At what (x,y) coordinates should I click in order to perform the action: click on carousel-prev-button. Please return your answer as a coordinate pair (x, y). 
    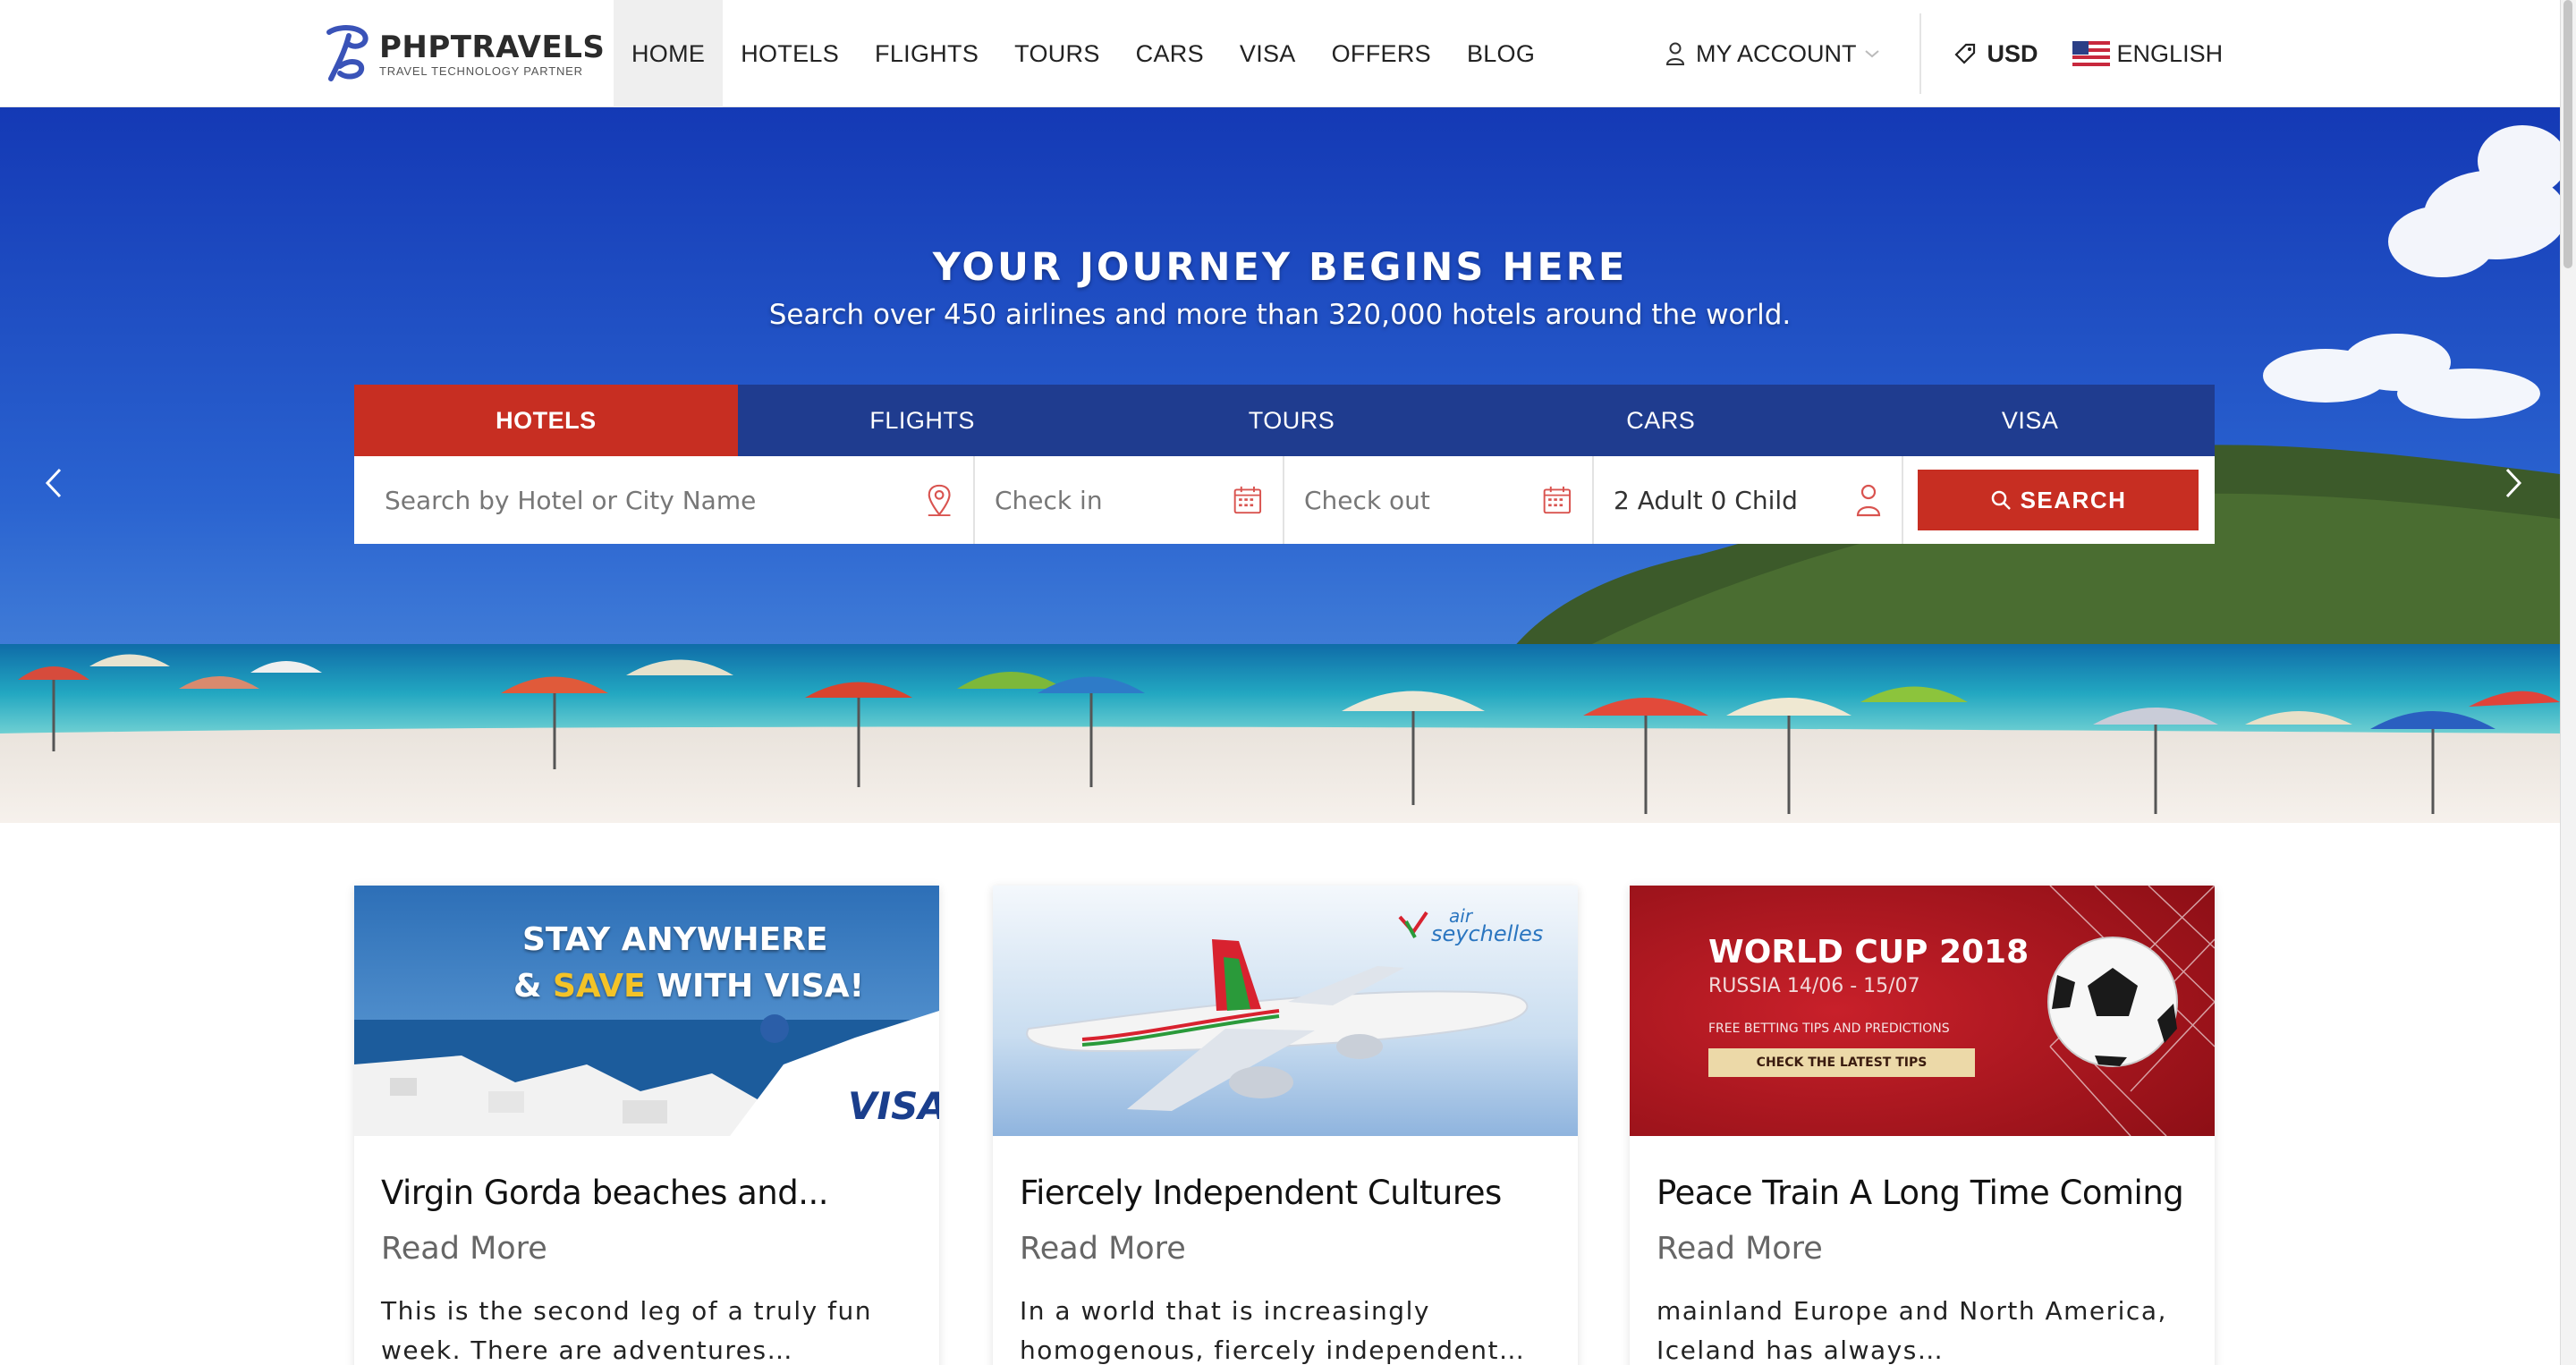
    Looking at the image, I should click on (54, 483).